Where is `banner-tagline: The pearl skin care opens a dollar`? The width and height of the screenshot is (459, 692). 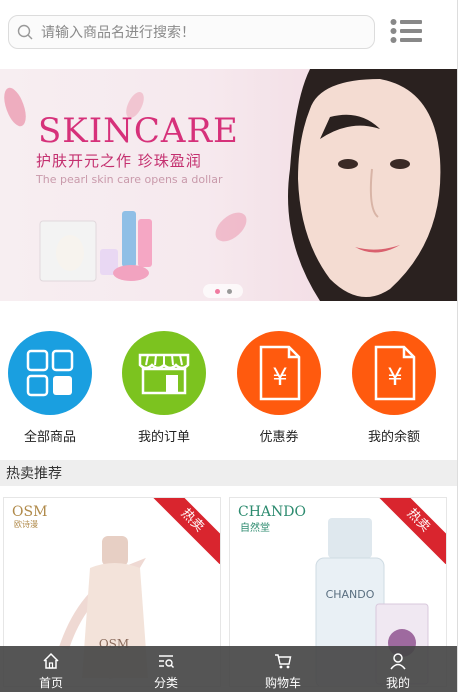
banner-tagline: The pearl skin care opens a dollar is located at coordinates (129, 179).